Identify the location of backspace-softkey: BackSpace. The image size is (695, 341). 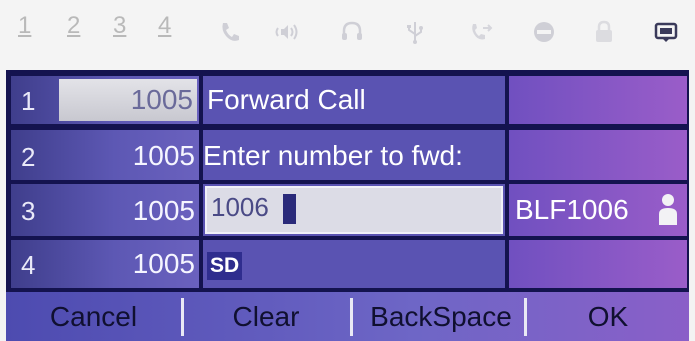
(441, 316).